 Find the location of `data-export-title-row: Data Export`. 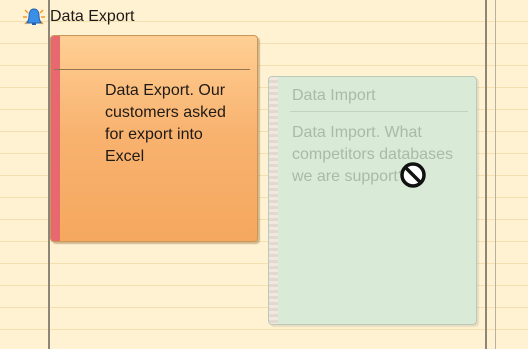

data-export-title-row: Data Export is located at coordinates (77, 17).